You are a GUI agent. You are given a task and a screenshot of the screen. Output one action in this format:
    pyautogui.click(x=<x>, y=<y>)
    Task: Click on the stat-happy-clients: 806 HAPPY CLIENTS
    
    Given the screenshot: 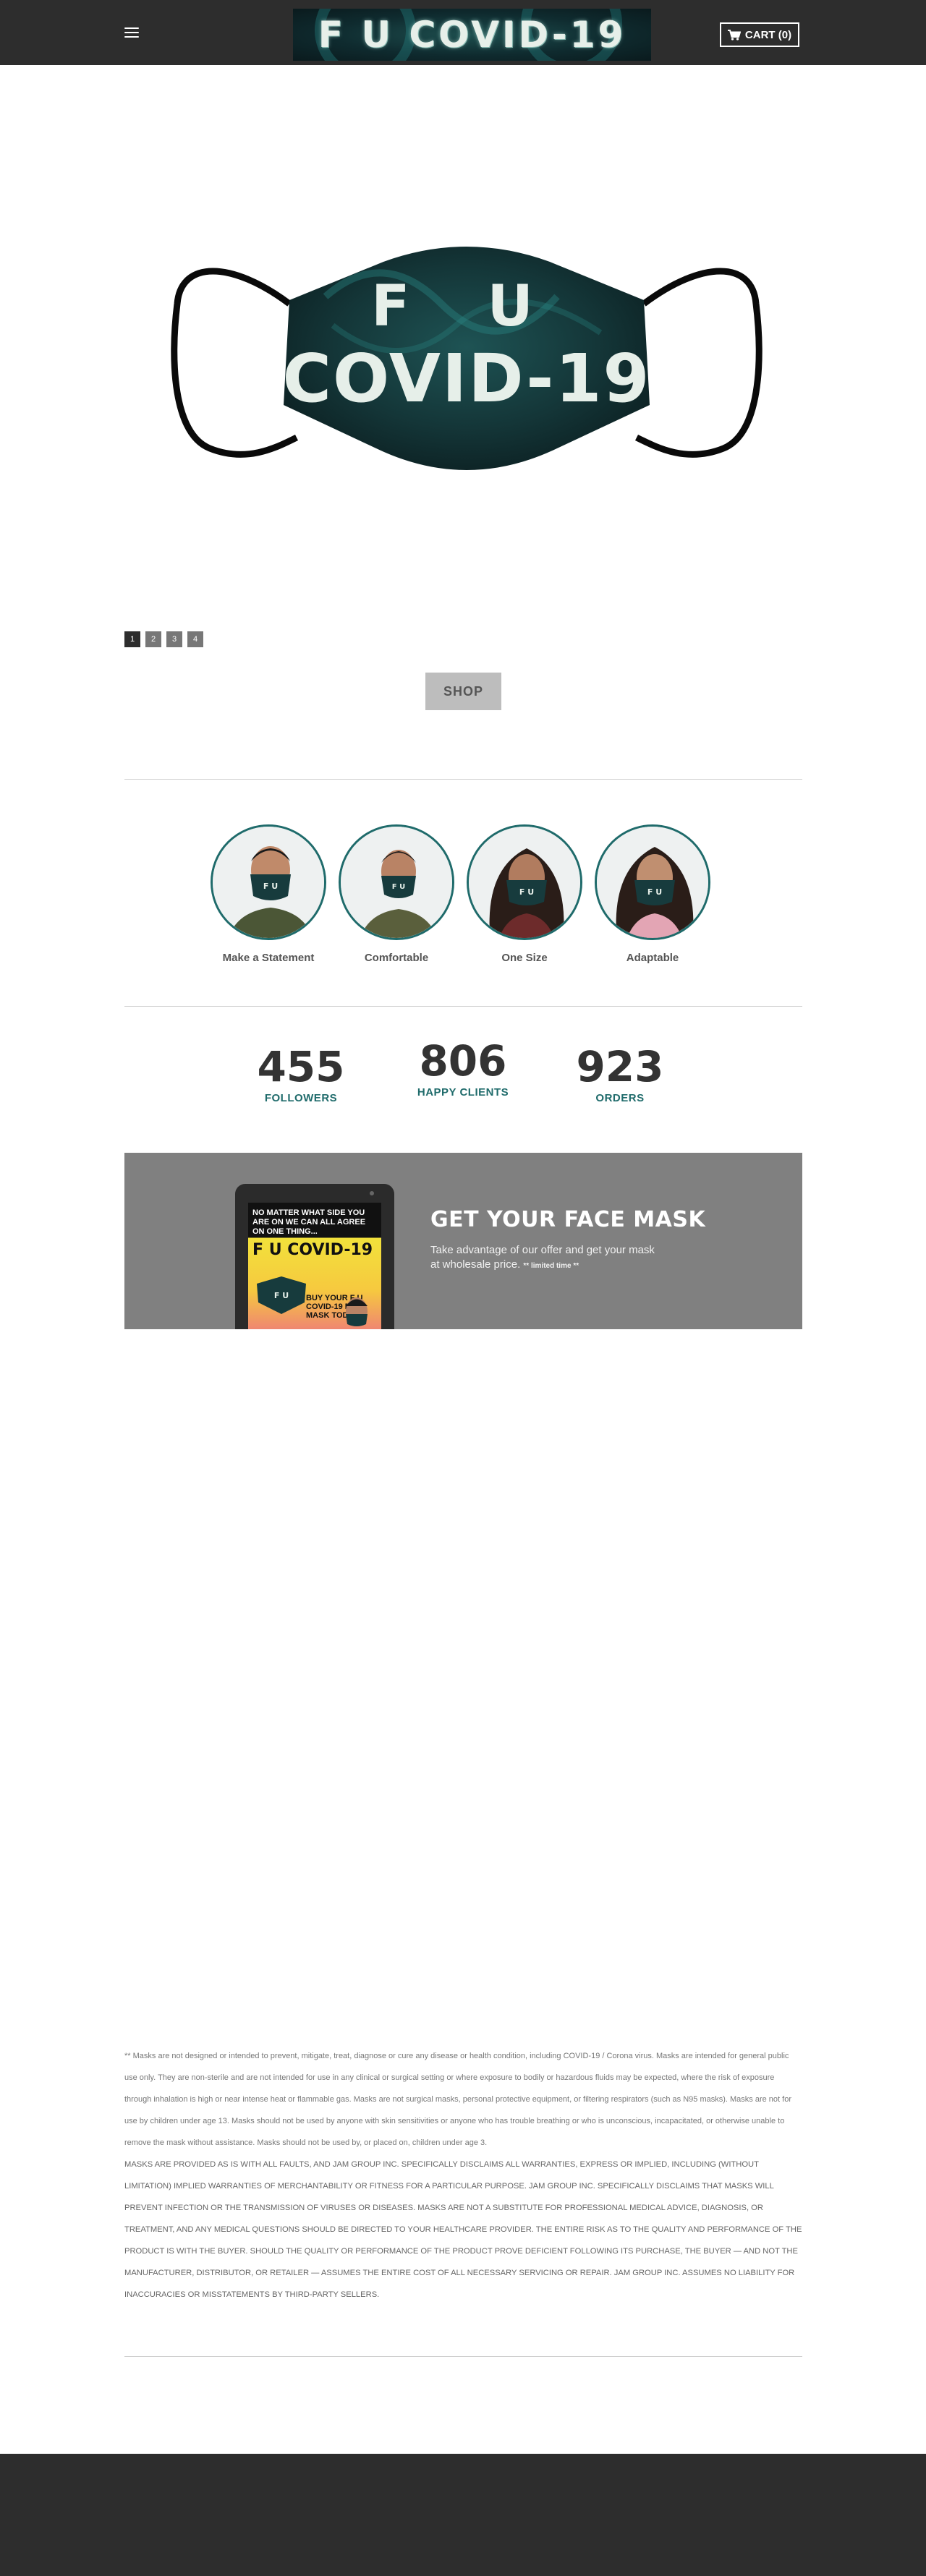 What is the action you would take?
    pyautogui.click(x=463, y=1067)
    